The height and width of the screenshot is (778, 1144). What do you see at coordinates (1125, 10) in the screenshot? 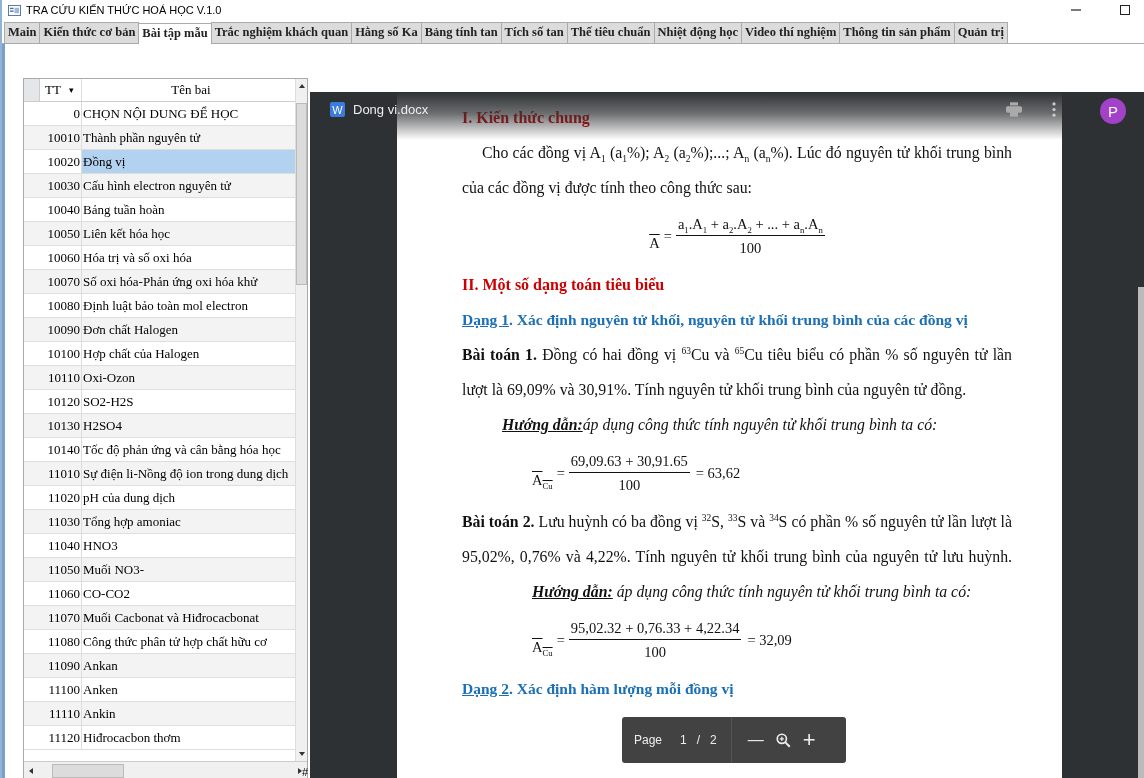
I see `maximize-icon` at bounding box center [1125, 10].